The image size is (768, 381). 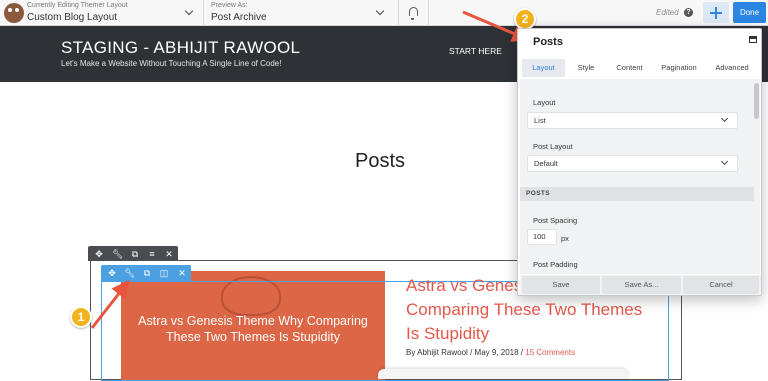 I want to click on layout-select-value: List, so click(x=540, y=120).